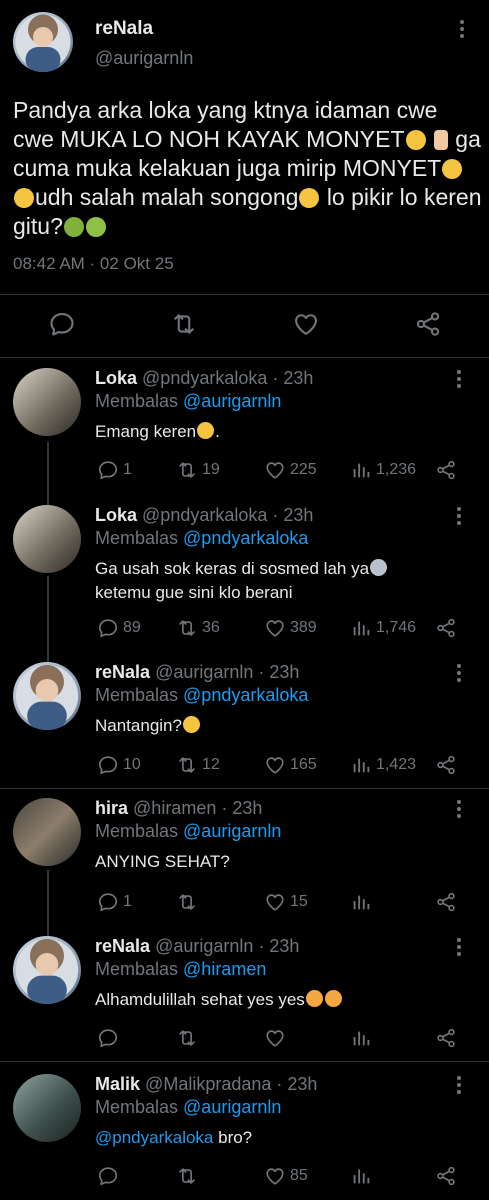  What do you see at coordinates (286, 1176) in the screenshot?
I see `like-button: 85` at bounding box center [286, 1176].